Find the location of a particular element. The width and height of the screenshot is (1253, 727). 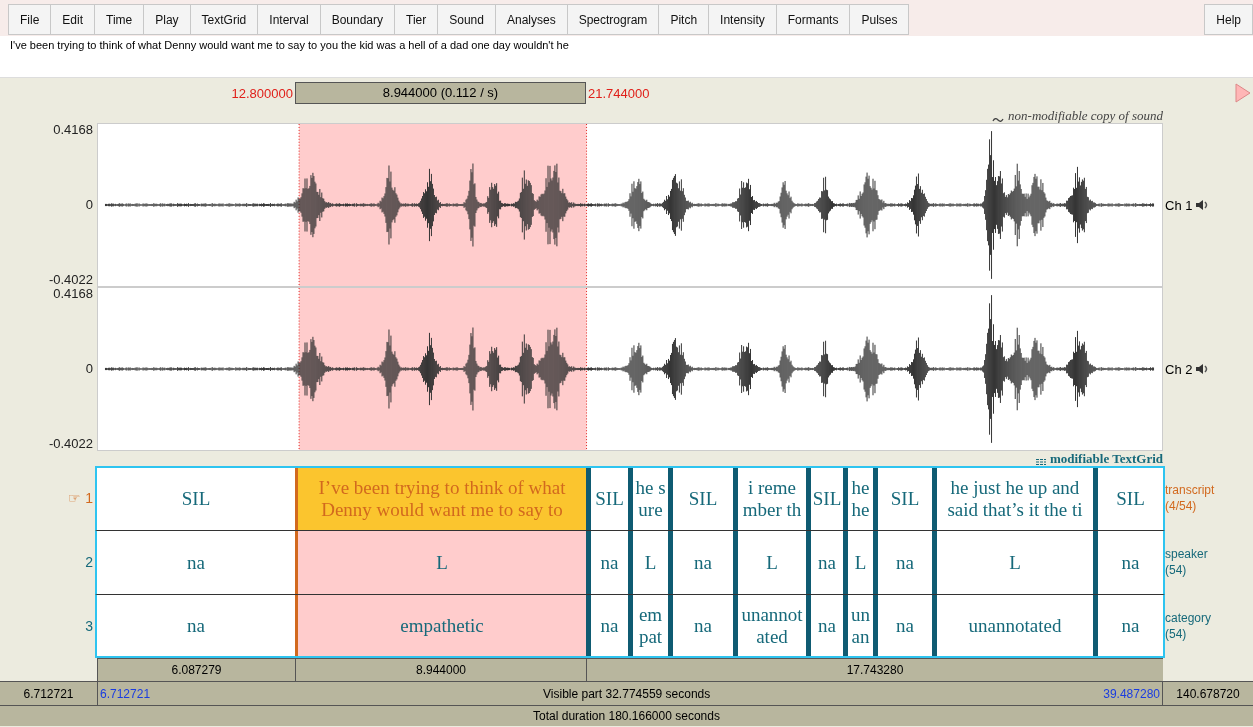

selection-length: 8.944000 (0.112 / s) is located at coordinates (440, 93).